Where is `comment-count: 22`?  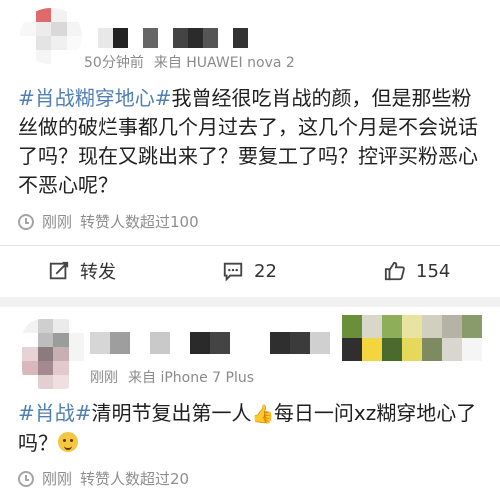
comment-count: 22 is located at coordinates (265, 271).